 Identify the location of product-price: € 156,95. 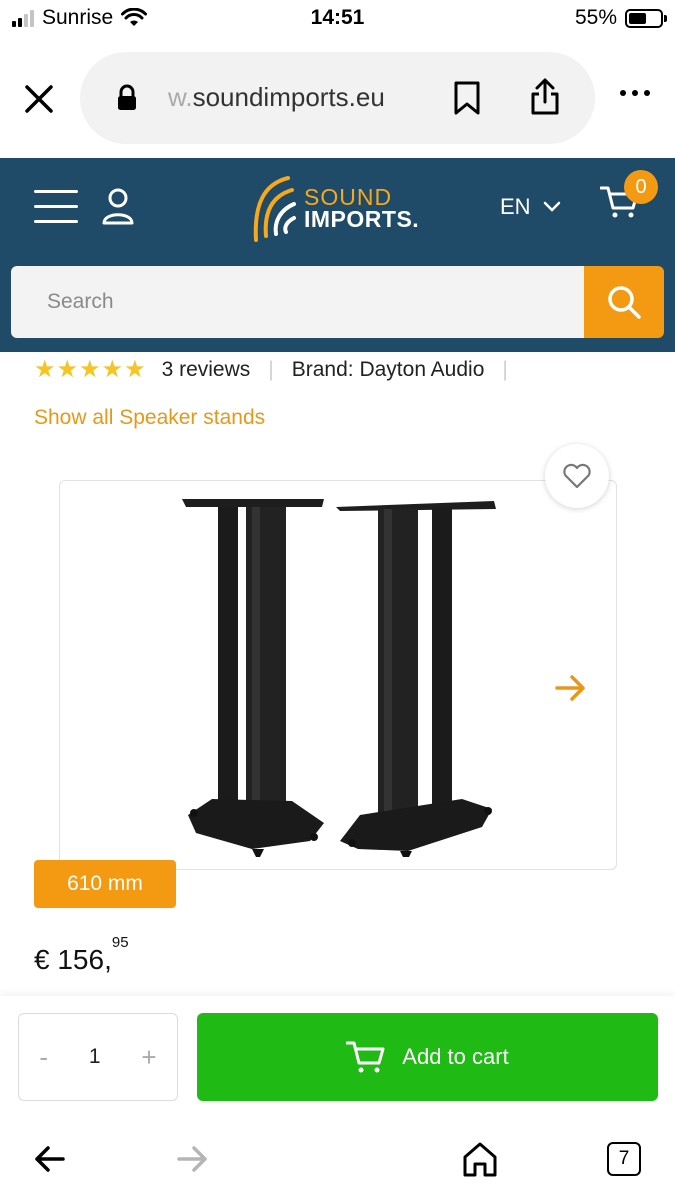
(81, 955).